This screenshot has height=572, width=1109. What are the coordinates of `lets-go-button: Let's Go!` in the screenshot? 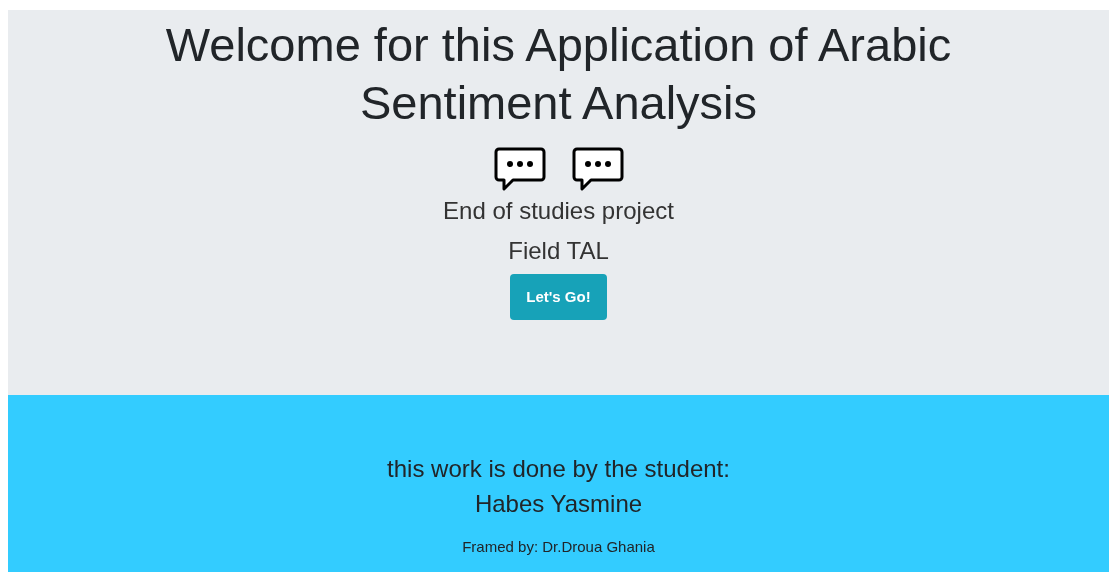 It's located at (558, 297).